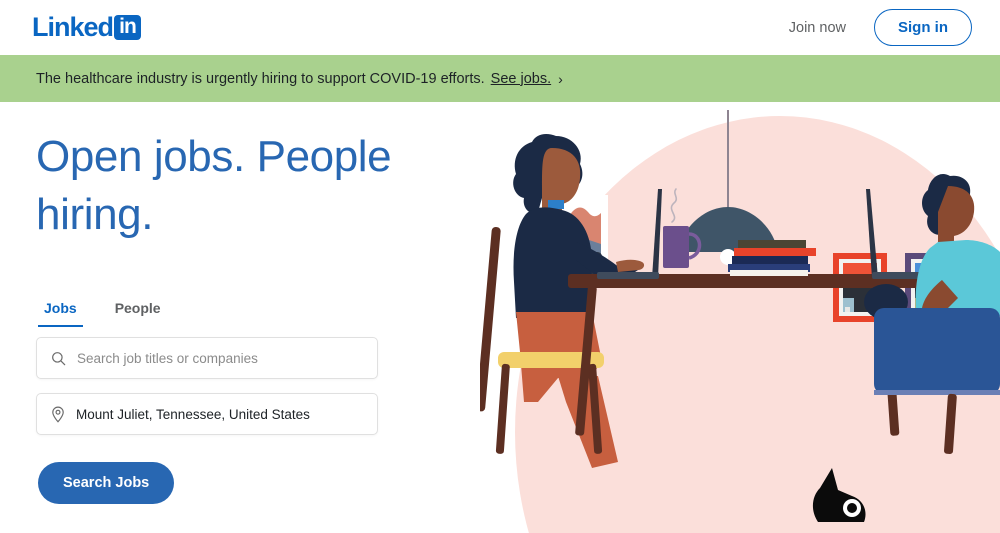 The image size is (1000, 533). What do you see at coordinates (167, 358) in the screenshot?
I see `job-search-input-text: Search job titles or companies` at bounding box center [167, 358].